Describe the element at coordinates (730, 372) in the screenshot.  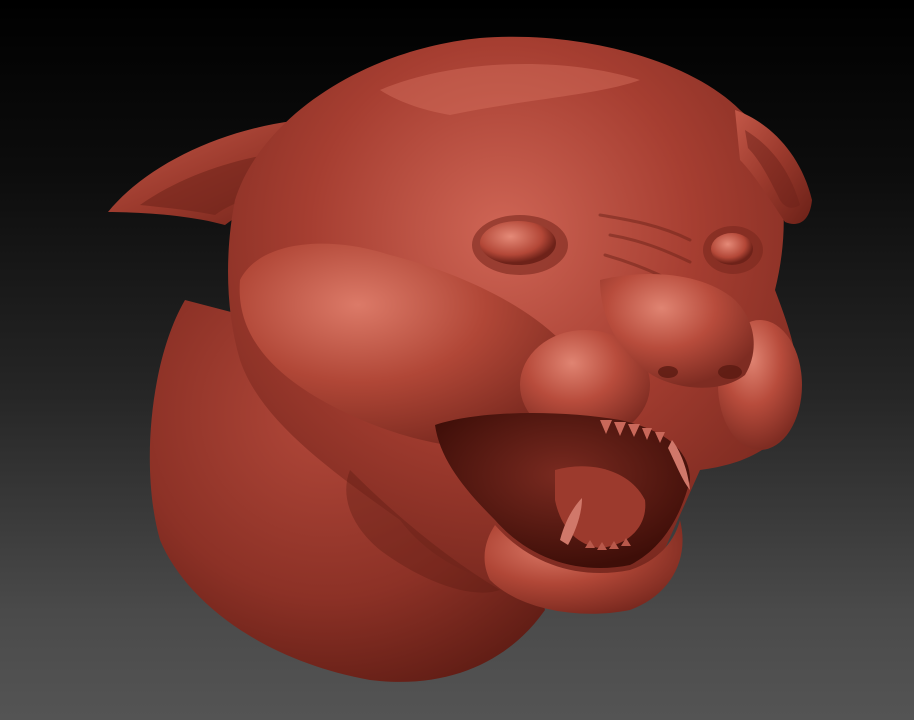
I see `nostril-right` at that location.